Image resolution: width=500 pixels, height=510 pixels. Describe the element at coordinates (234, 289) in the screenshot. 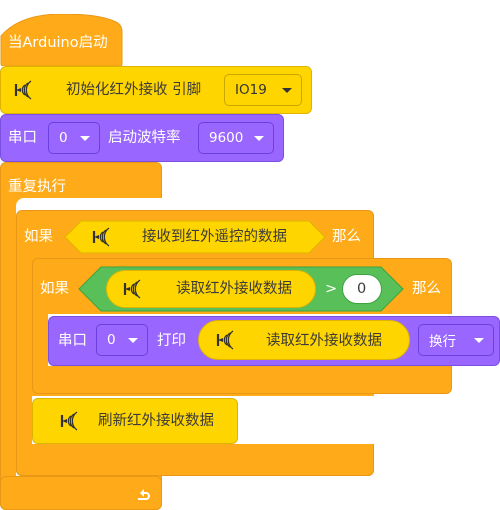

I see `ir-read-label-1: 读取红外接收数据` at that location.